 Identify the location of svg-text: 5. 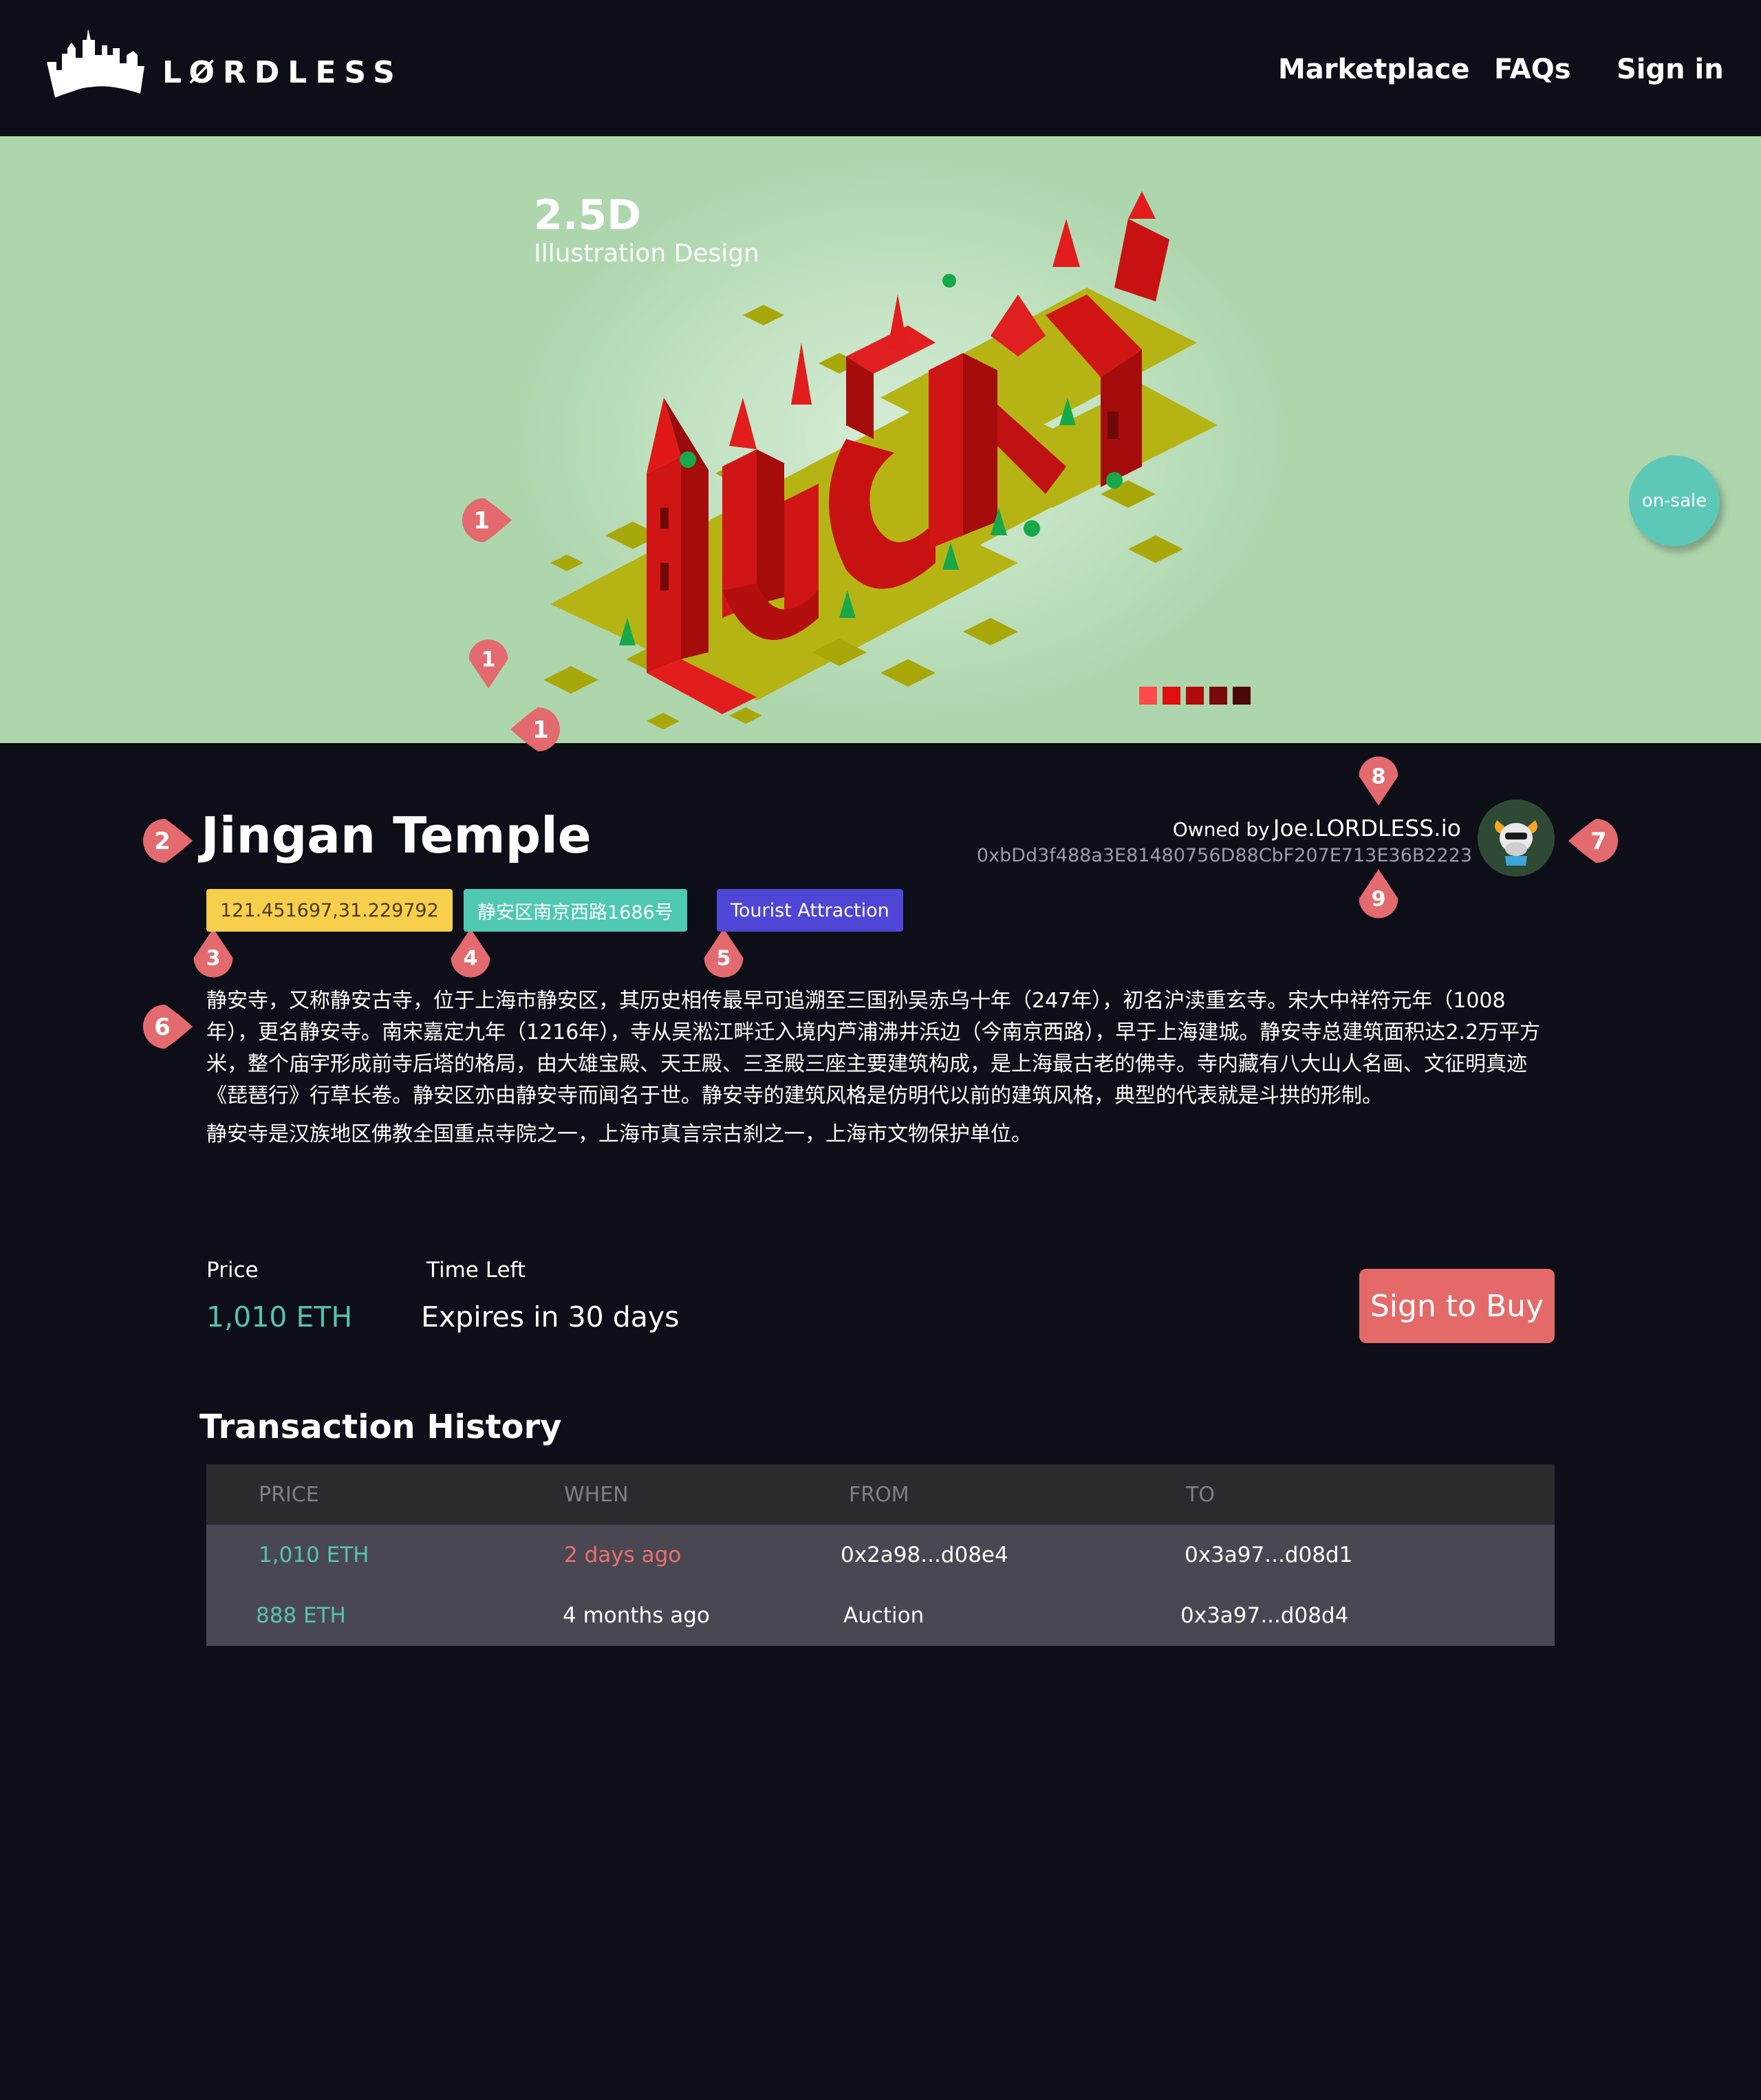
(723, 959).